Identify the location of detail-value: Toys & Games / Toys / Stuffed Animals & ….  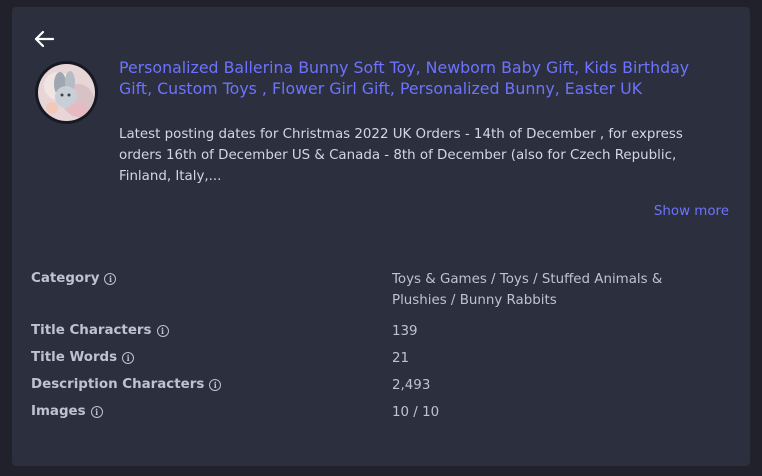
(527, 290).